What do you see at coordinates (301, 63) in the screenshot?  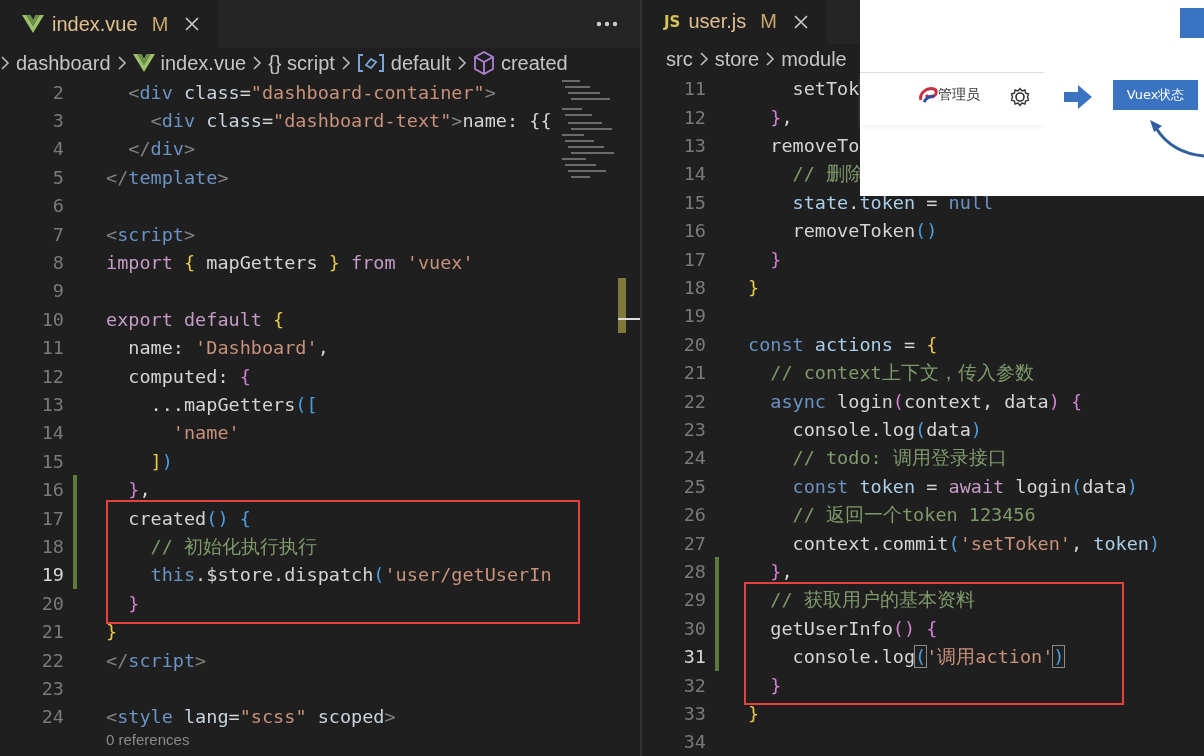 I see `breadcrumb-item: {} script` at bounding box center [301, 63].